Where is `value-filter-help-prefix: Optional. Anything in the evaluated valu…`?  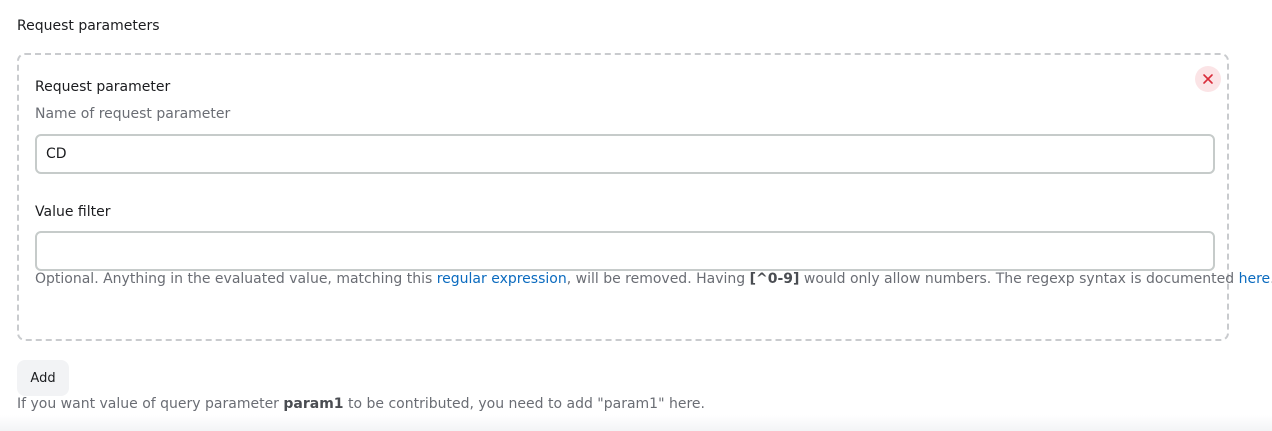 value-filter-help-prefix: Optional. Anything in the evaluated valu… is located at coordinates (236, 279).